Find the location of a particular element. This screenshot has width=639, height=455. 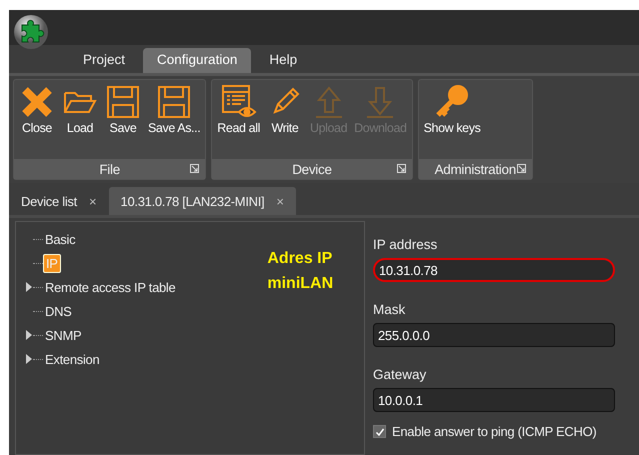

ribbon-button: Read all is located at coordinates (238, 120).